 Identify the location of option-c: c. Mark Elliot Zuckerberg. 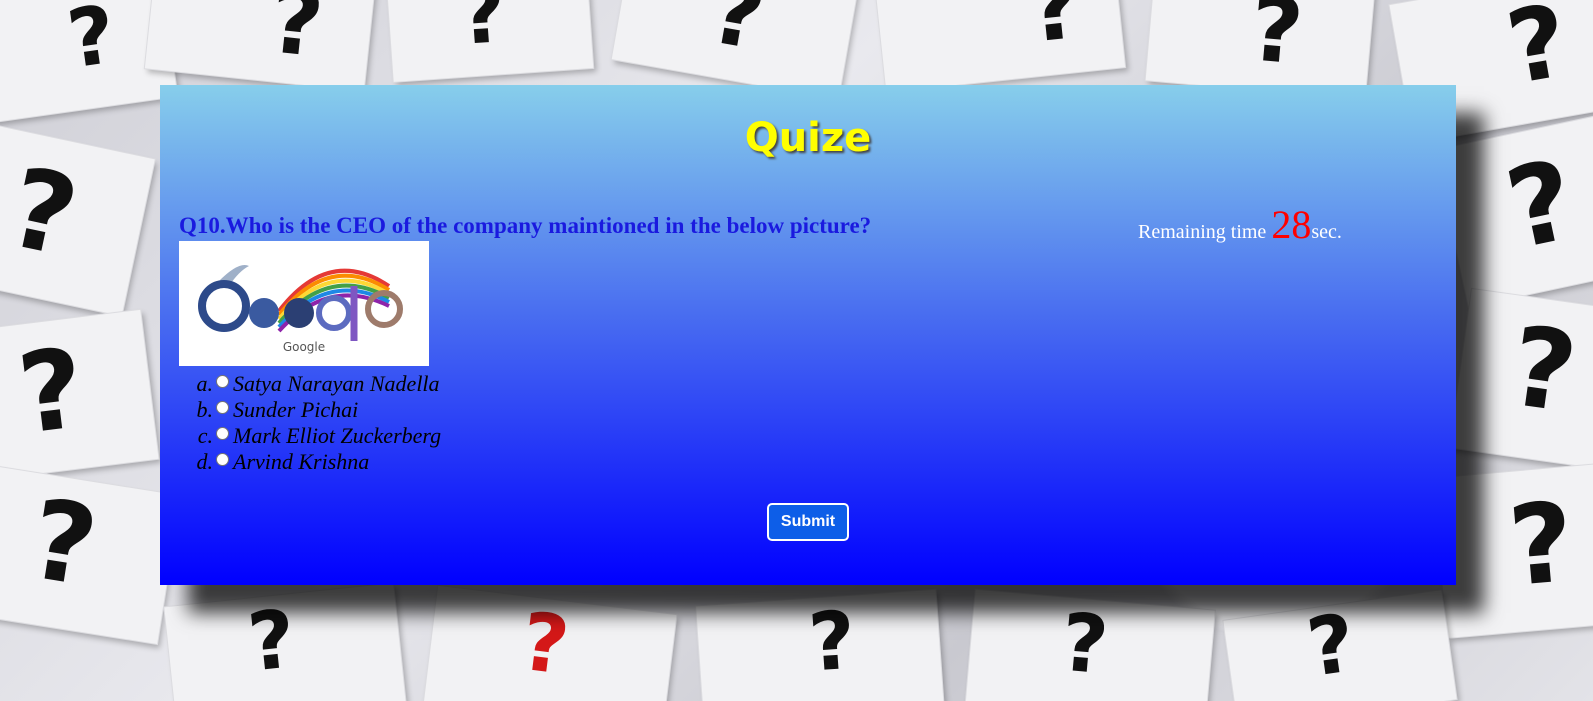
(317, 436).